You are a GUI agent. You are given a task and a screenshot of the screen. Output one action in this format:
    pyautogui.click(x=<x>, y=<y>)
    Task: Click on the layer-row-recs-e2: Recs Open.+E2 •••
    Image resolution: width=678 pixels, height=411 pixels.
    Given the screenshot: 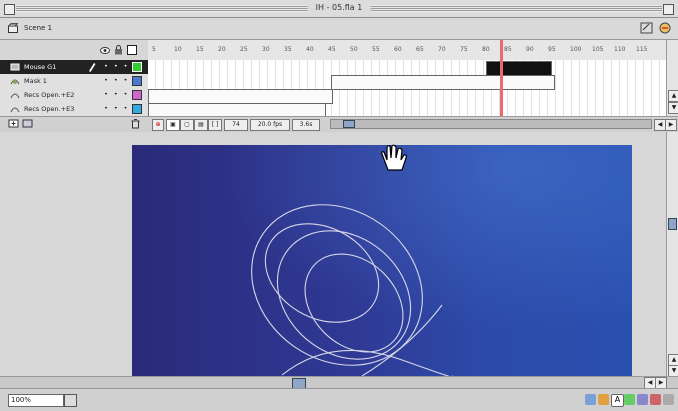 What is the action you would take?
    pyautogui.click(x=74, y=95)
    